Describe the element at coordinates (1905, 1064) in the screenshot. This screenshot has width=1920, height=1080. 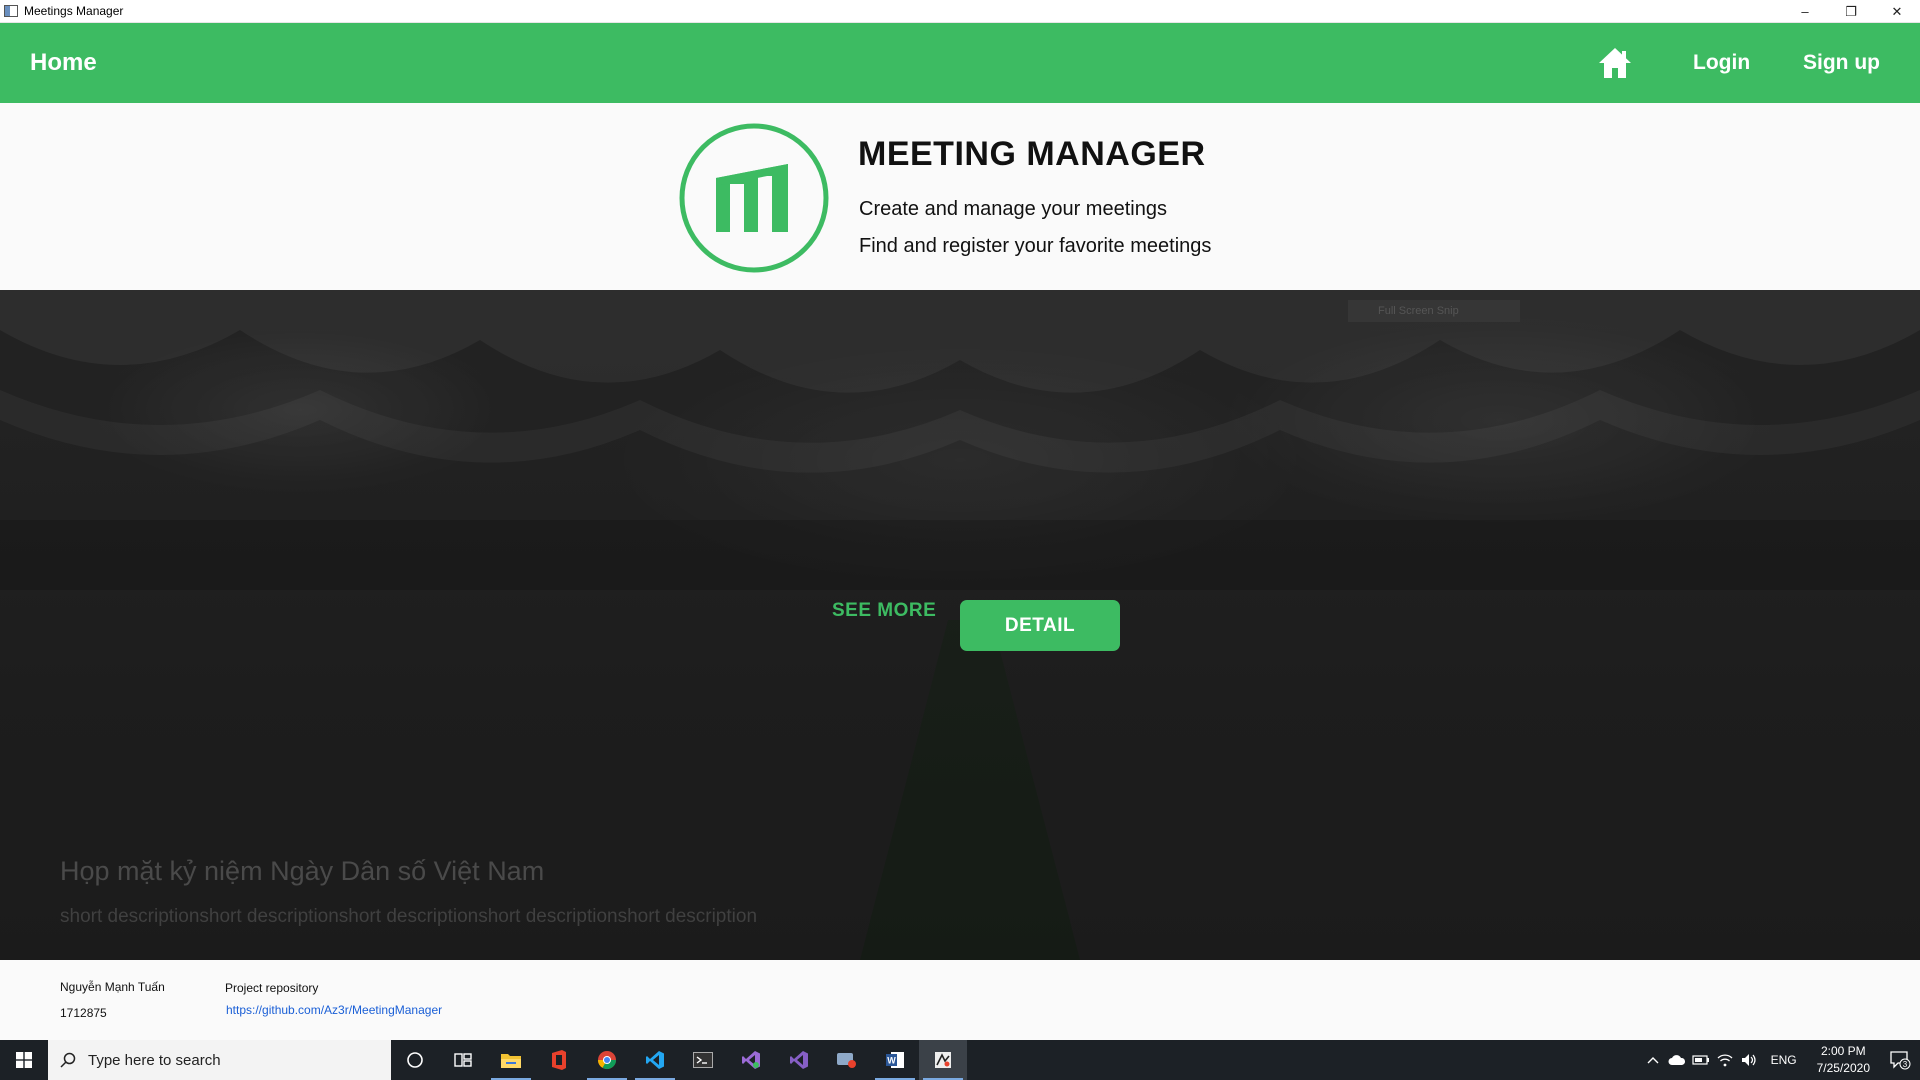
I see `notification-count: 3` at that location.